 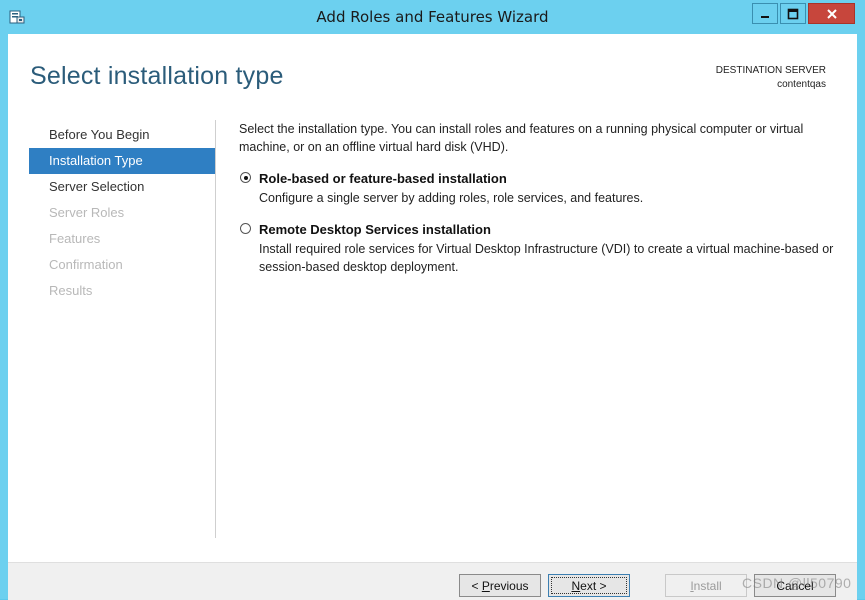 What do you see at coordinates (215, 329) in the screenshot?
I see `nav-divider` at bounding box center [215, 329].